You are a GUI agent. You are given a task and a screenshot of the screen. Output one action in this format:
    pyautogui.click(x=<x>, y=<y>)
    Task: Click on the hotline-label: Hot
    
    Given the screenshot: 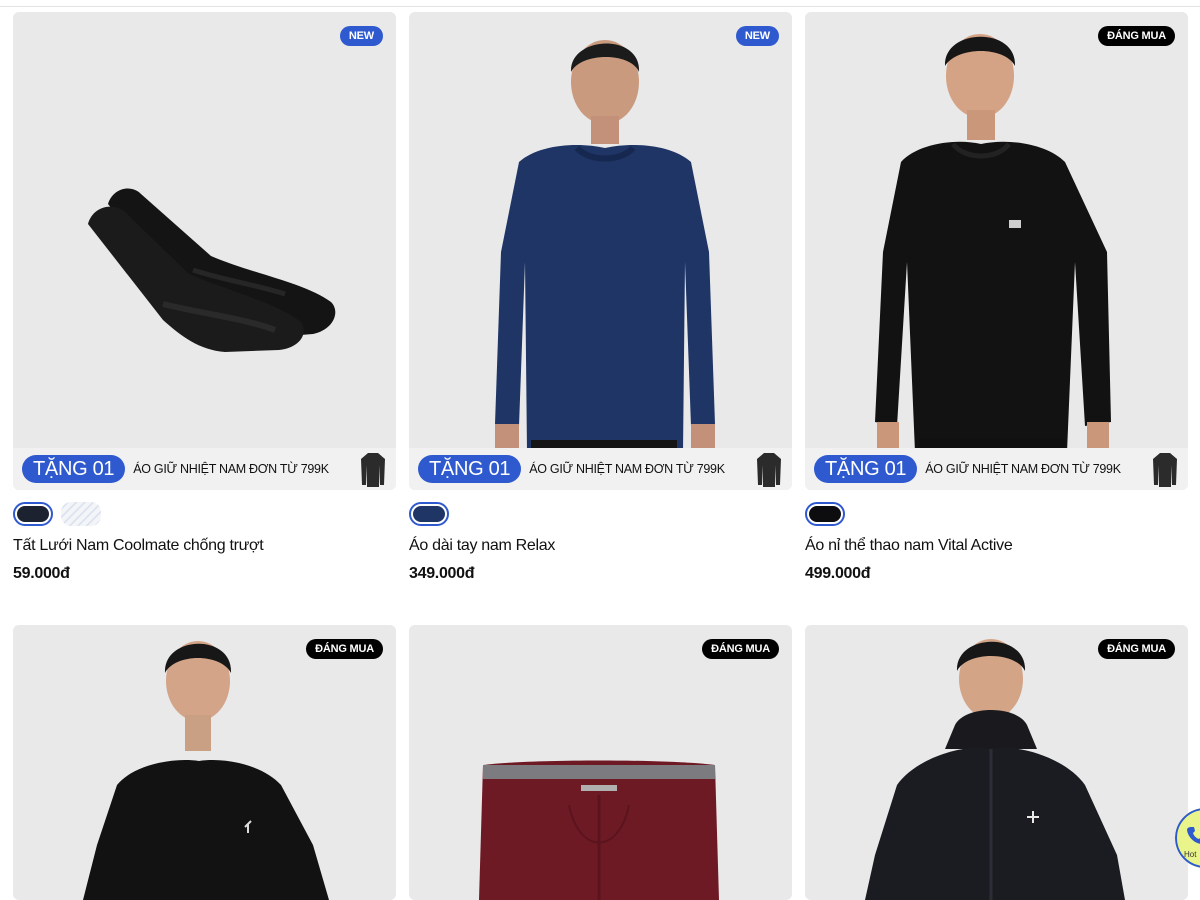 What is the action you would take?
    pyautogui.click(x=1190, y=854)
    